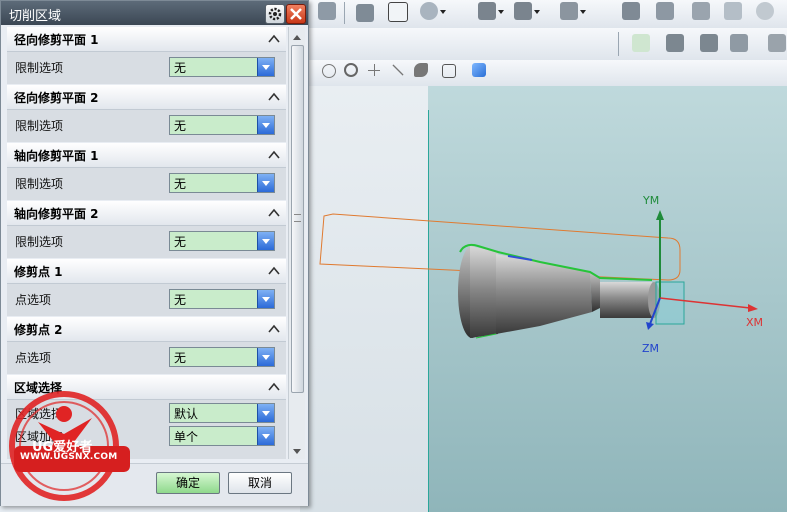 This screenshot has width=787, height=512. I want to click on shape-icon, so click(421, 70).